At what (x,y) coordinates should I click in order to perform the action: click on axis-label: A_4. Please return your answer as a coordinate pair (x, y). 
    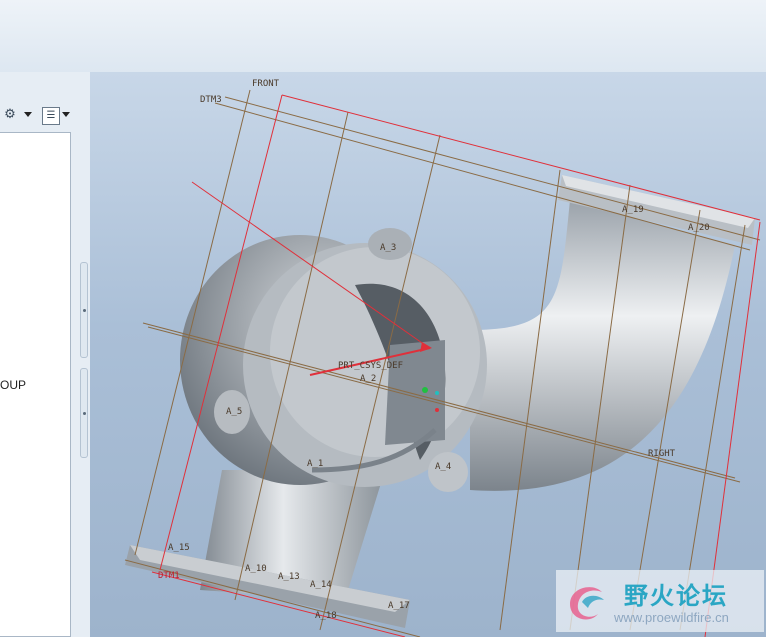
    Looking at the image, I should click on (443, 467).